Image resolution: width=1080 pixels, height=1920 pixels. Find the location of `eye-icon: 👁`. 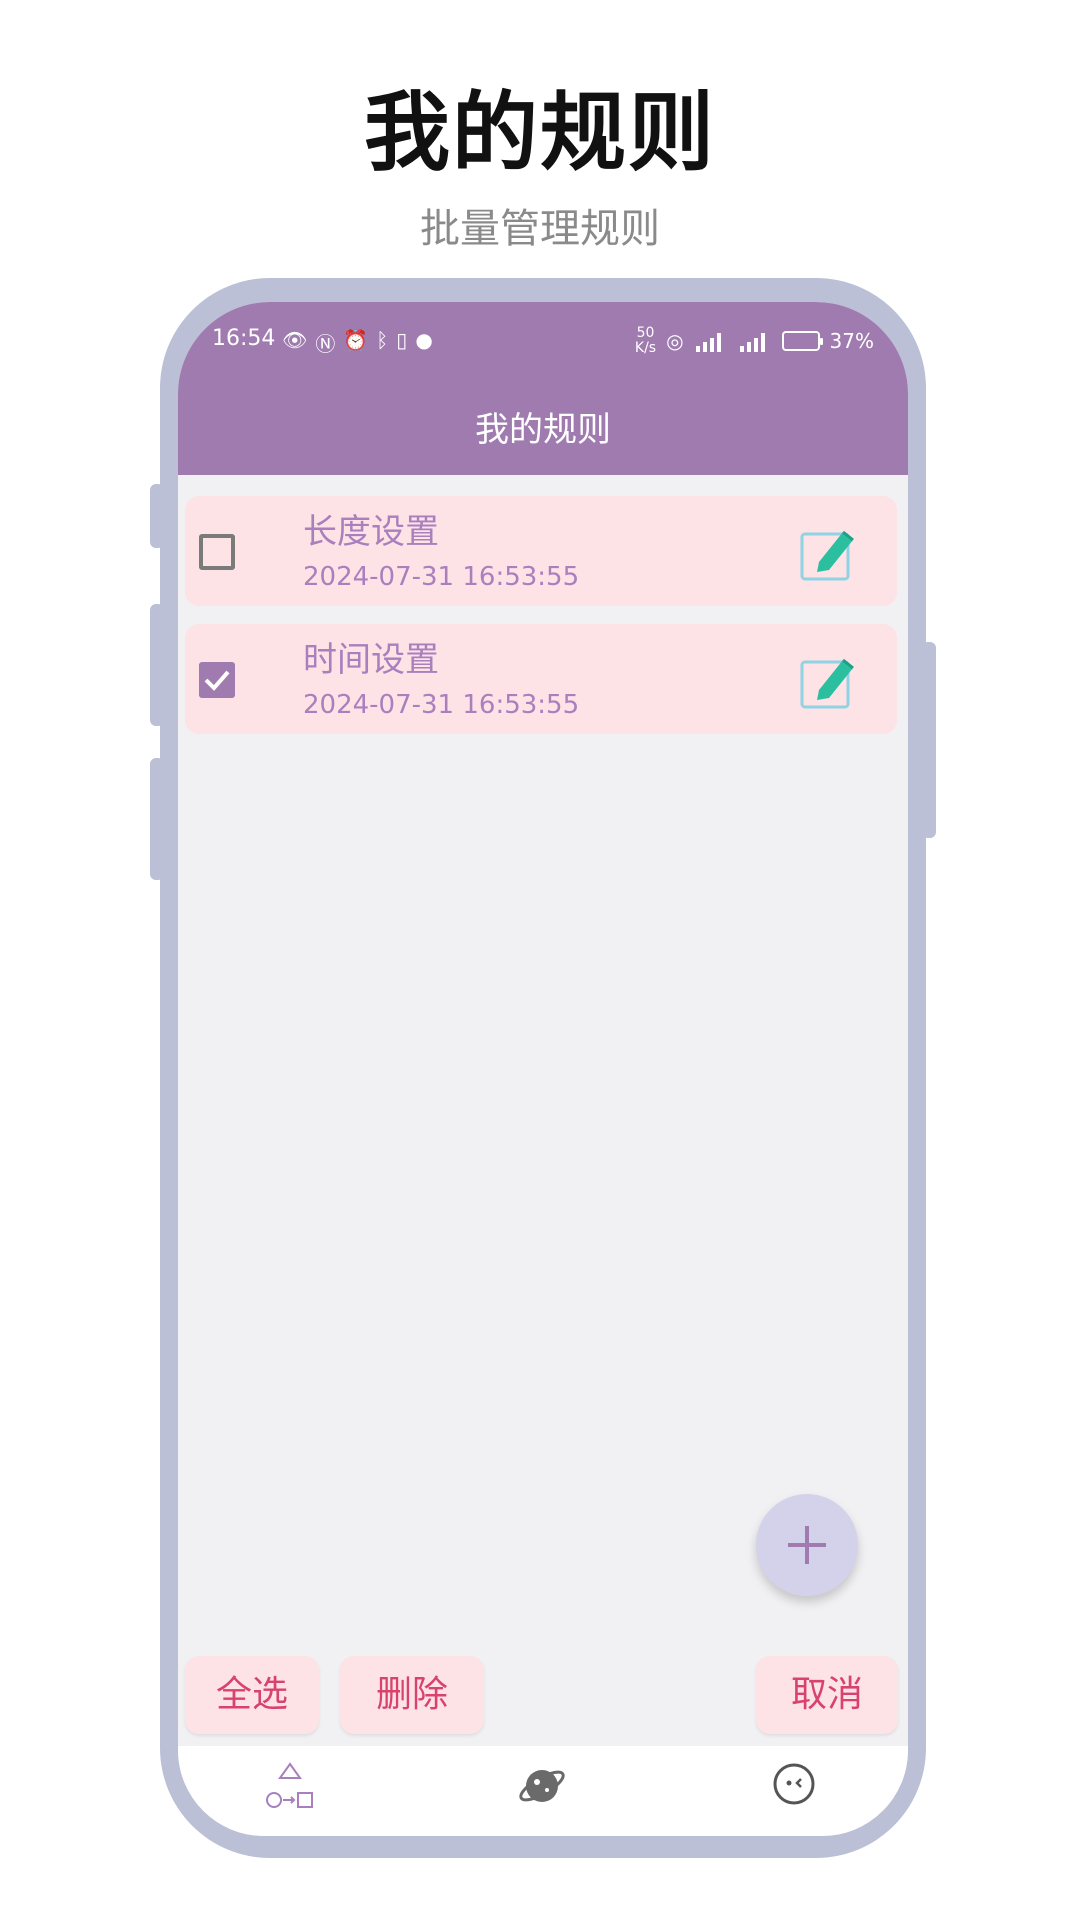

eye-icon: 👁 is located at coordinates (295, 340).